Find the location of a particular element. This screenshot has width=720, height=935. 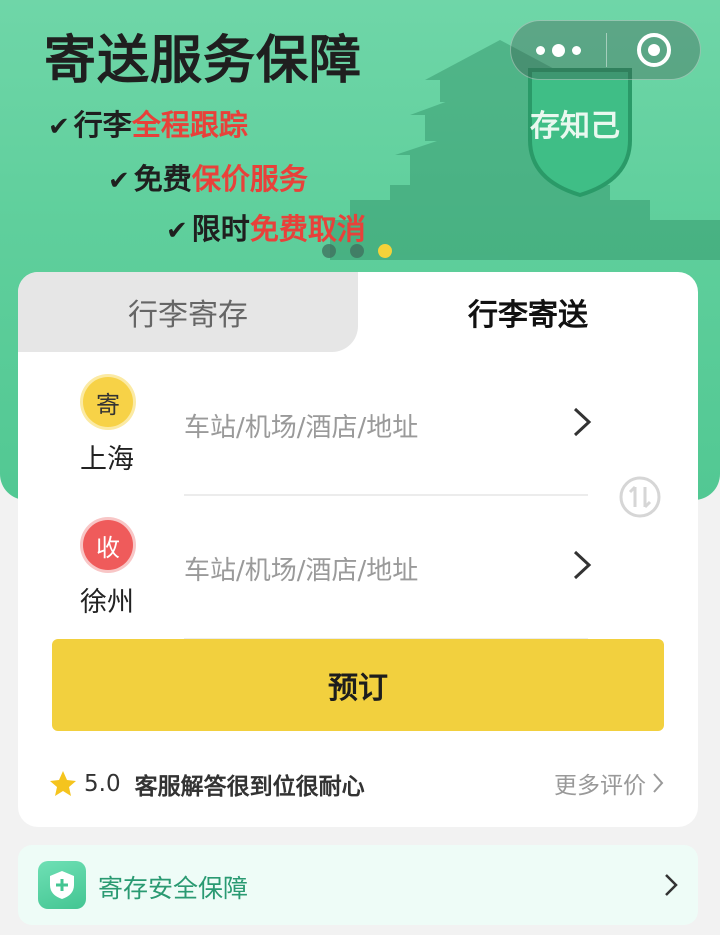

tab-luggage-storage: 行李寄存 is located at coordinates (188, 312).